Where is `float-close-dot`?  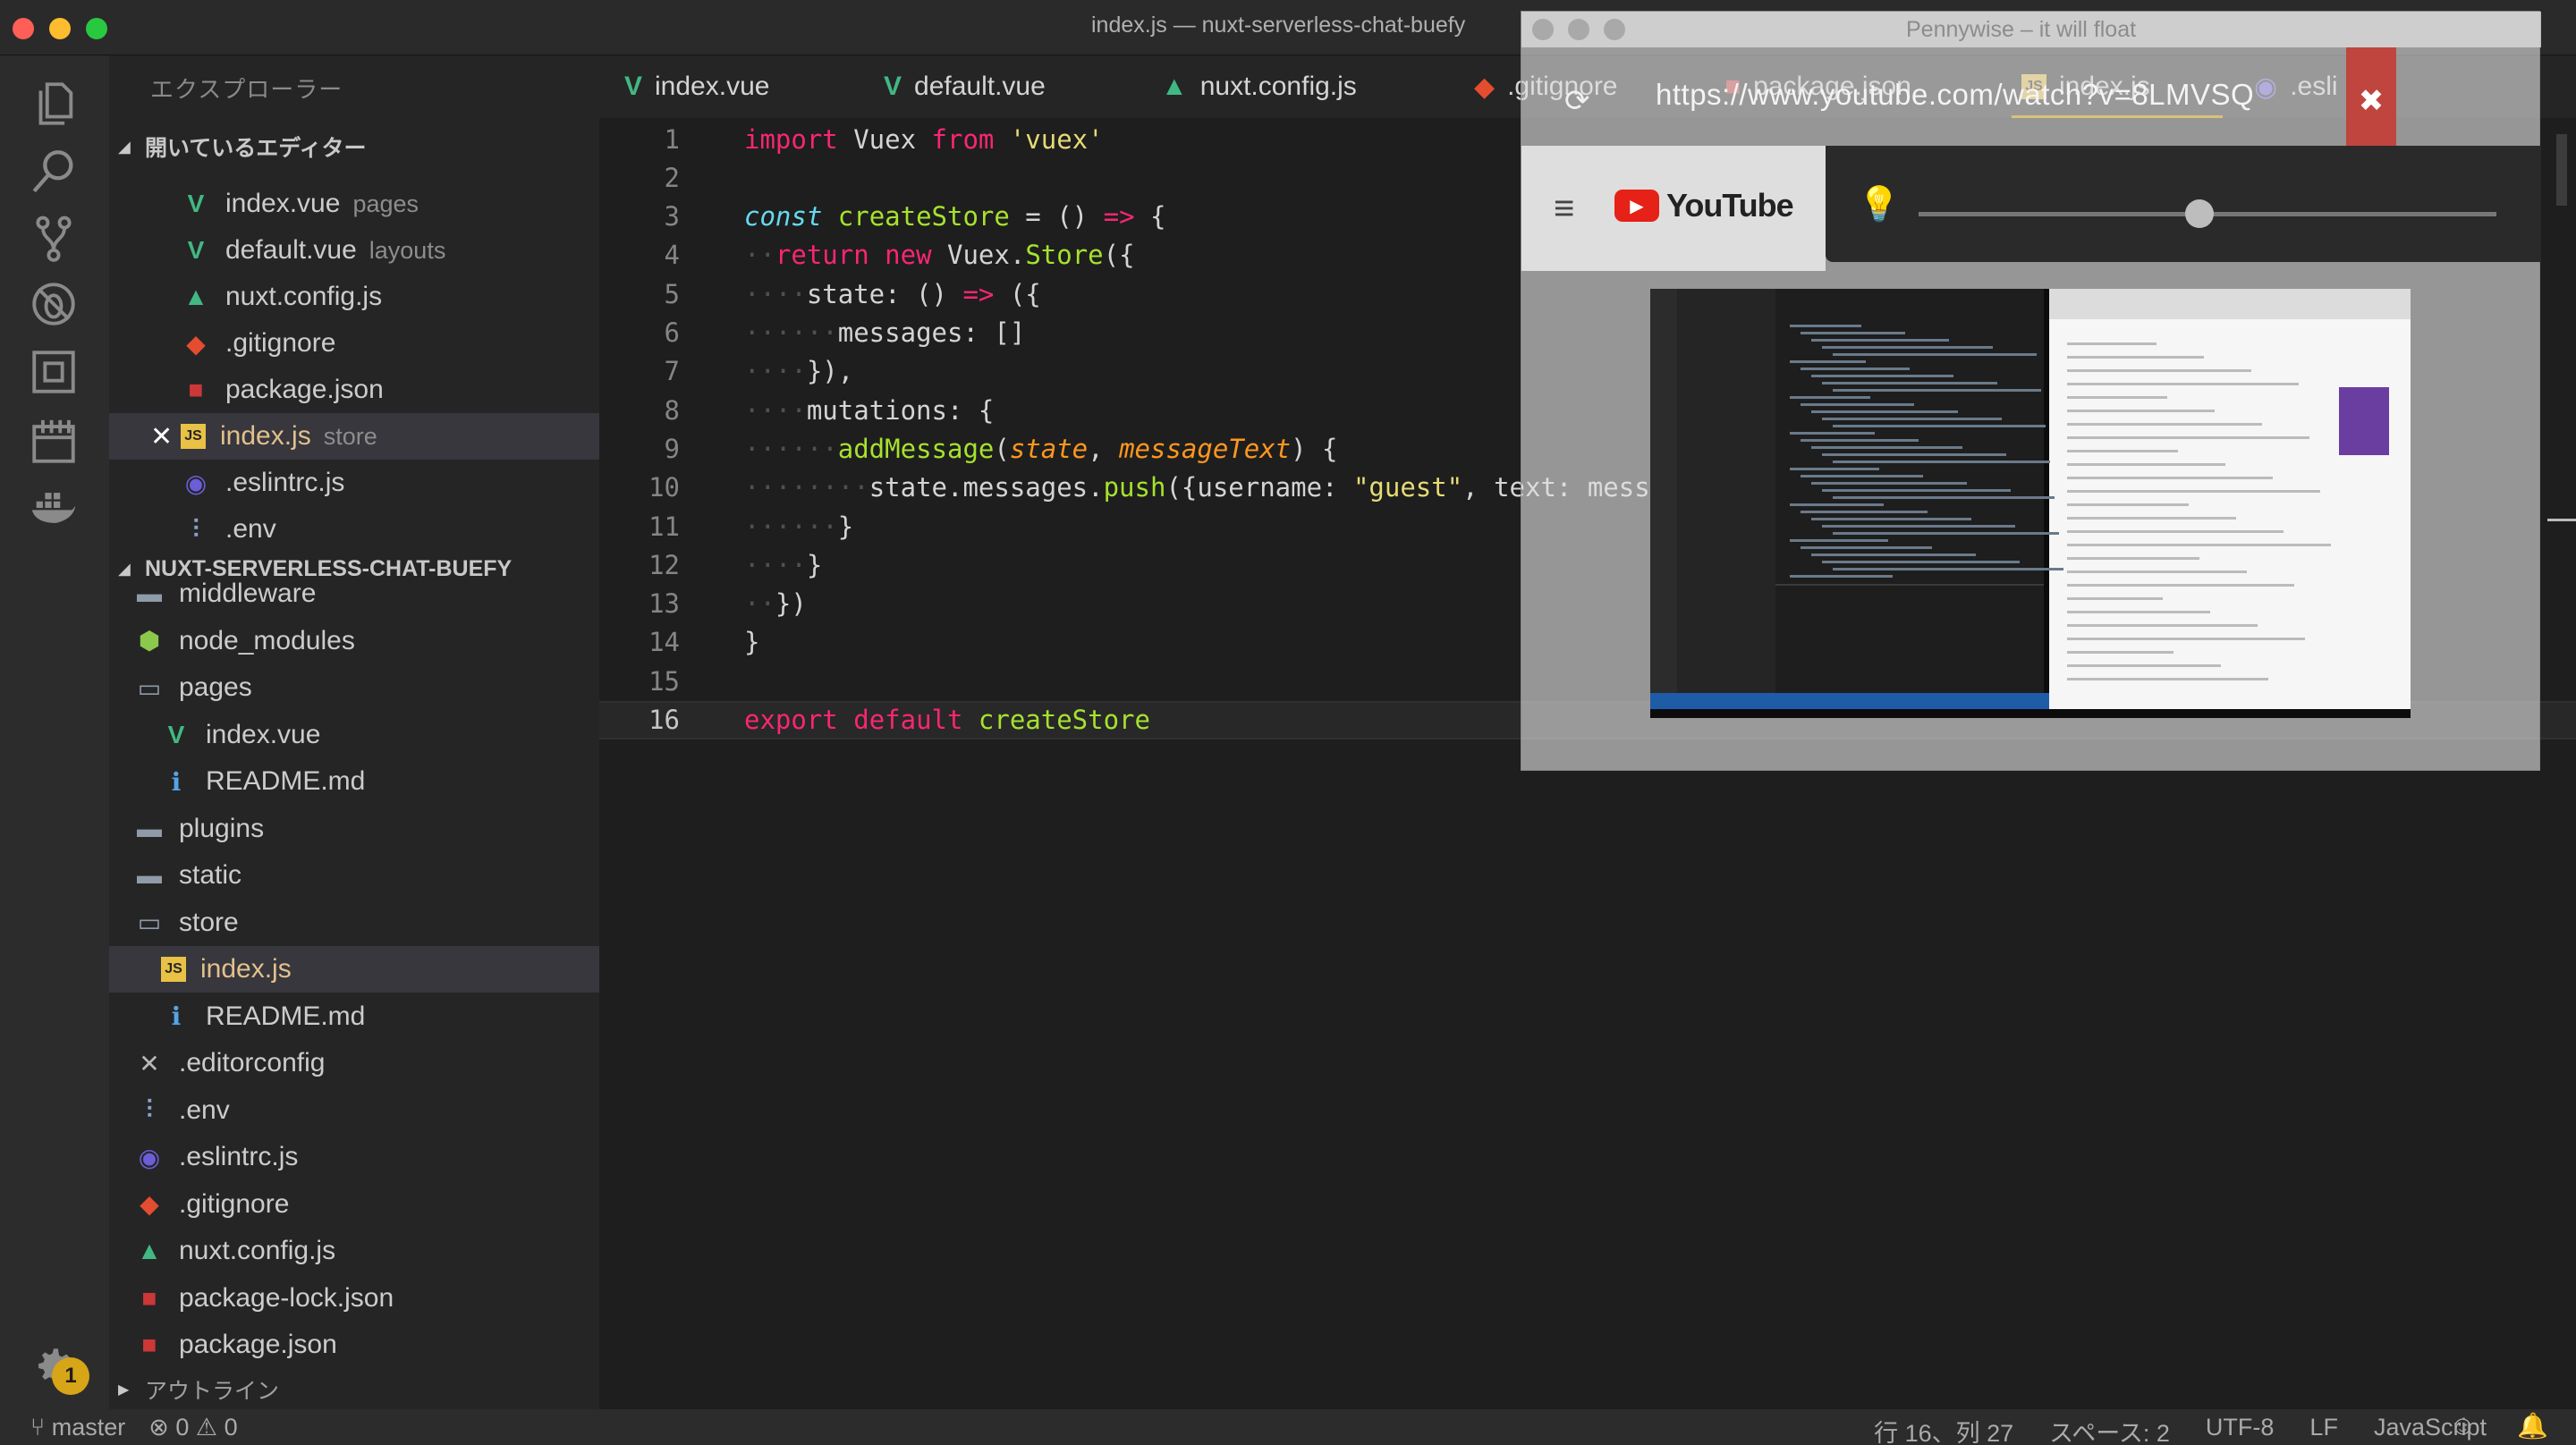
float-close-dot is located at coordinates (1543, 29).